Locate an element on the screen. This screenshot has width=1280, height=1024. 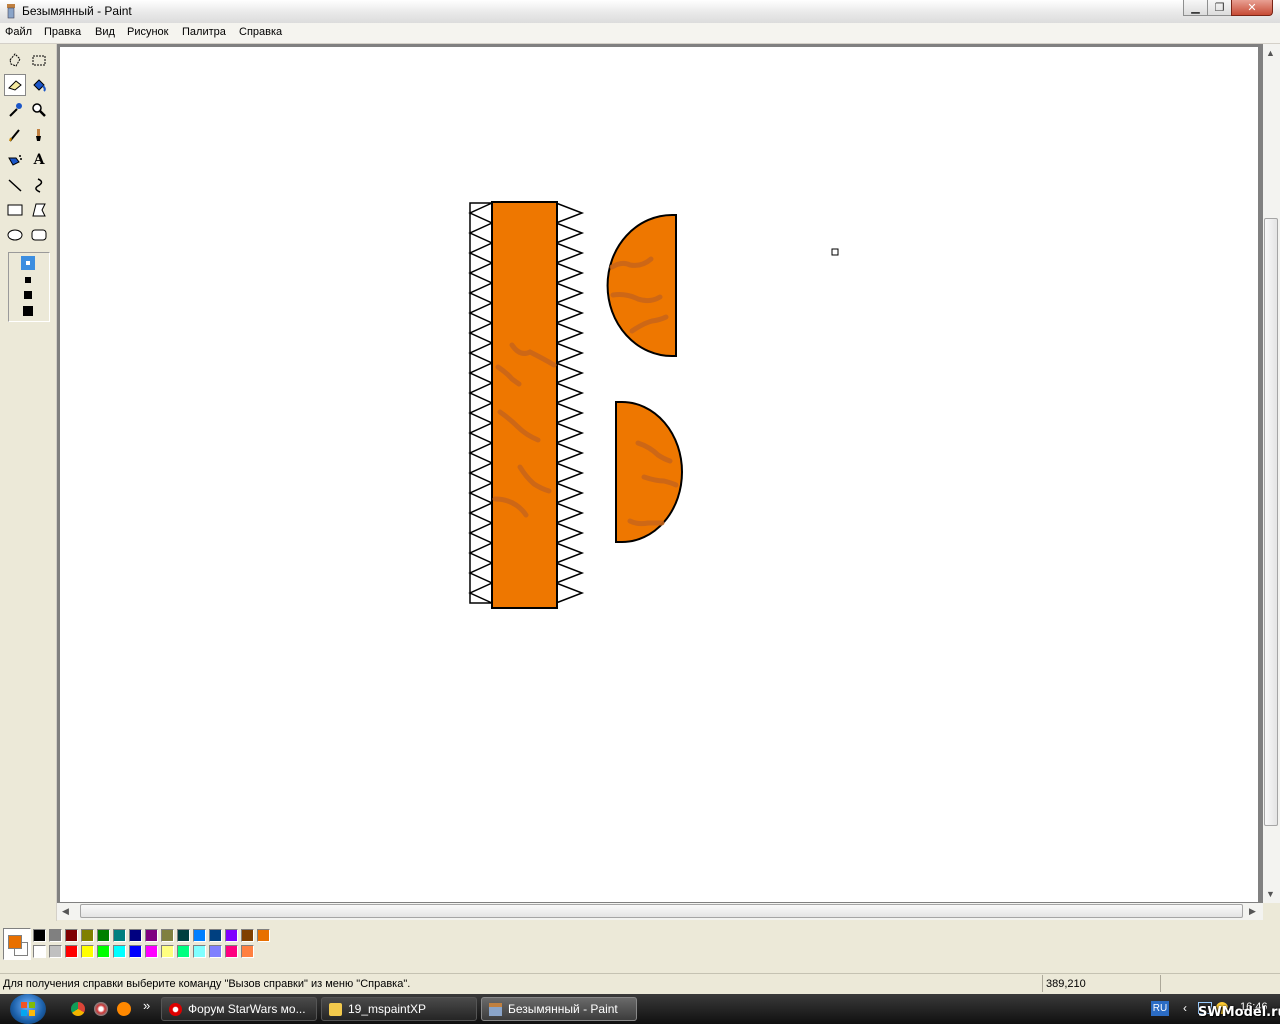
tool-rect-select is located at coordinates (39, 60).